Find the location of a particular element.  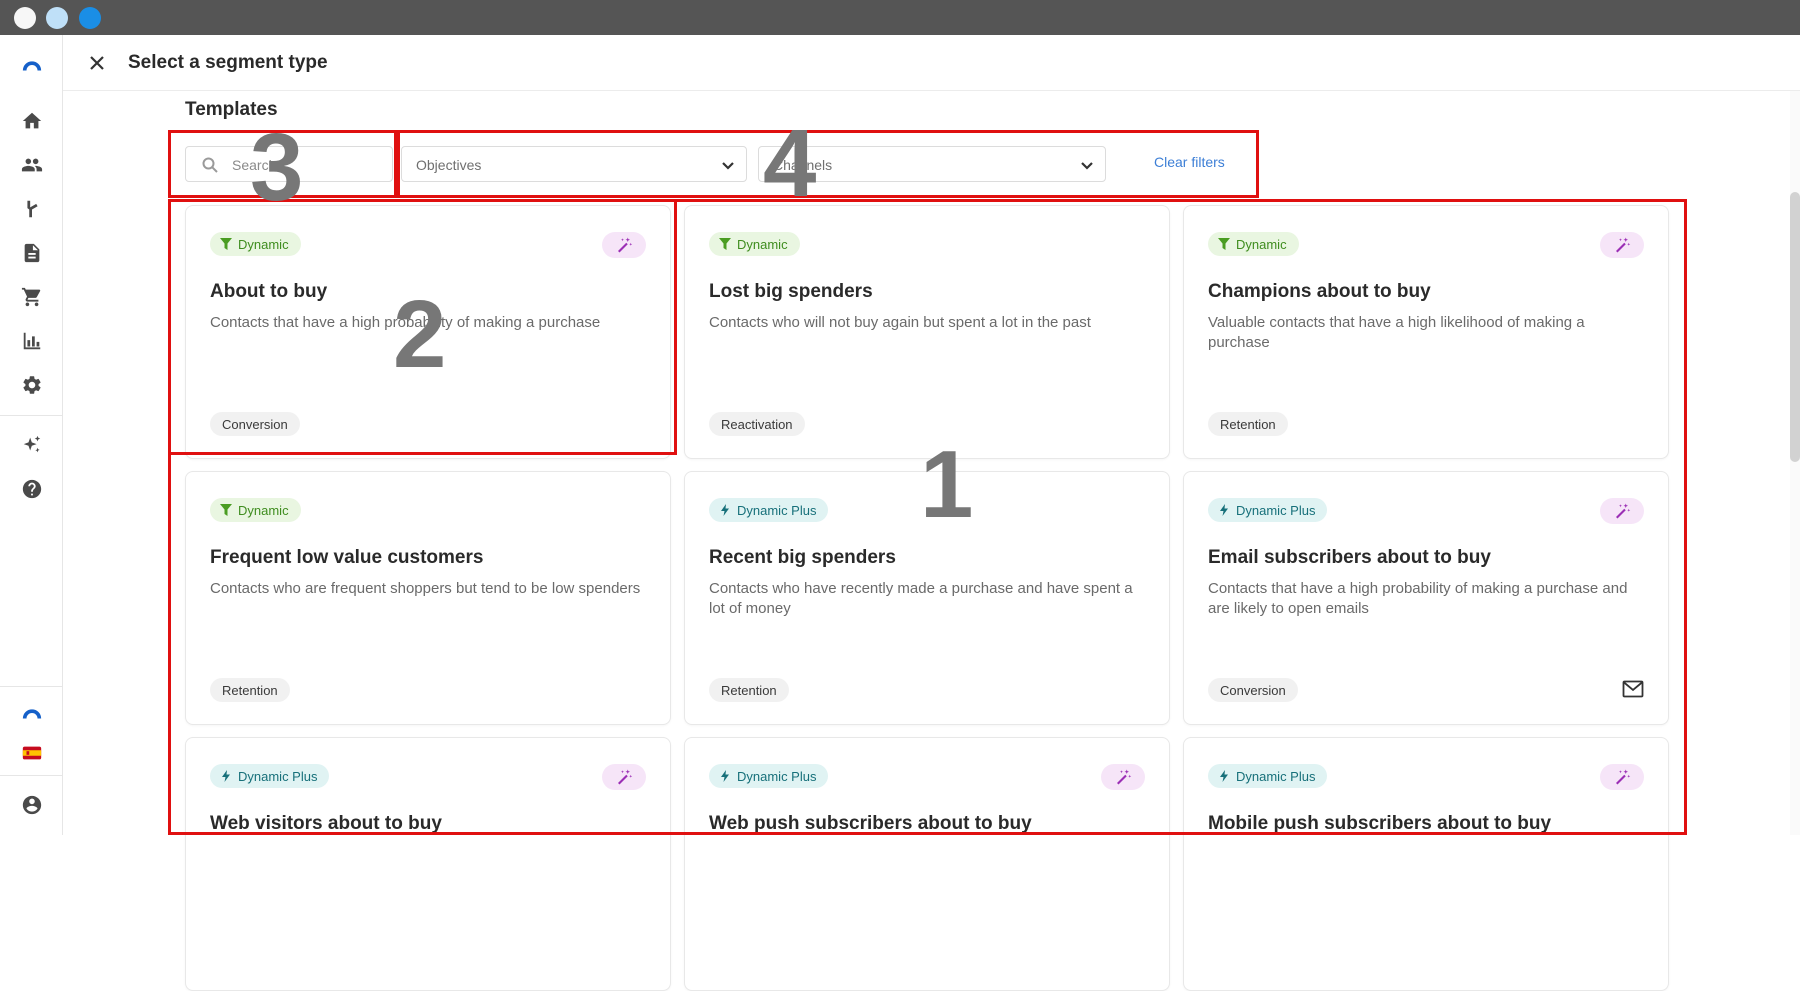

help-icon is located at coordinates (32, 489).